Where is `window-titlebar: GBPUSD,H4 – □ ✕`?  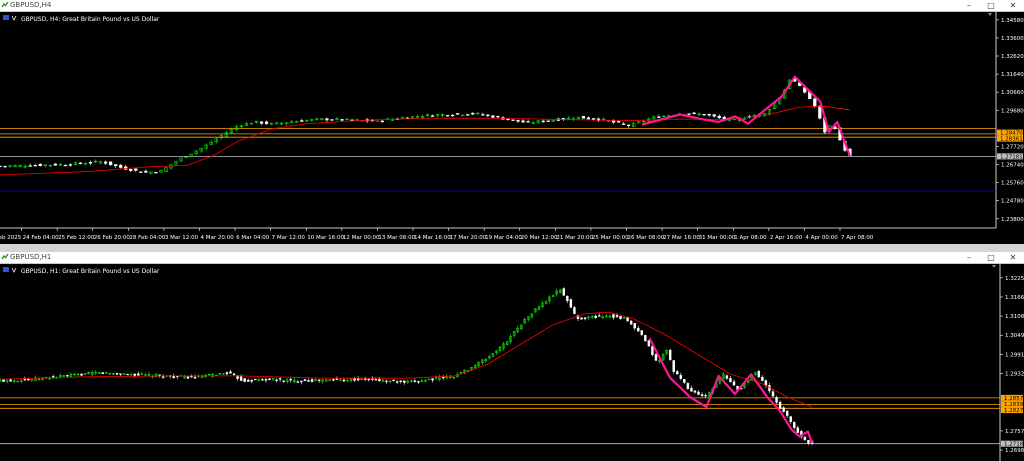
window-titlebar: GBPUSD,H4 – □ ✕ is located at coordinates (512, 6).